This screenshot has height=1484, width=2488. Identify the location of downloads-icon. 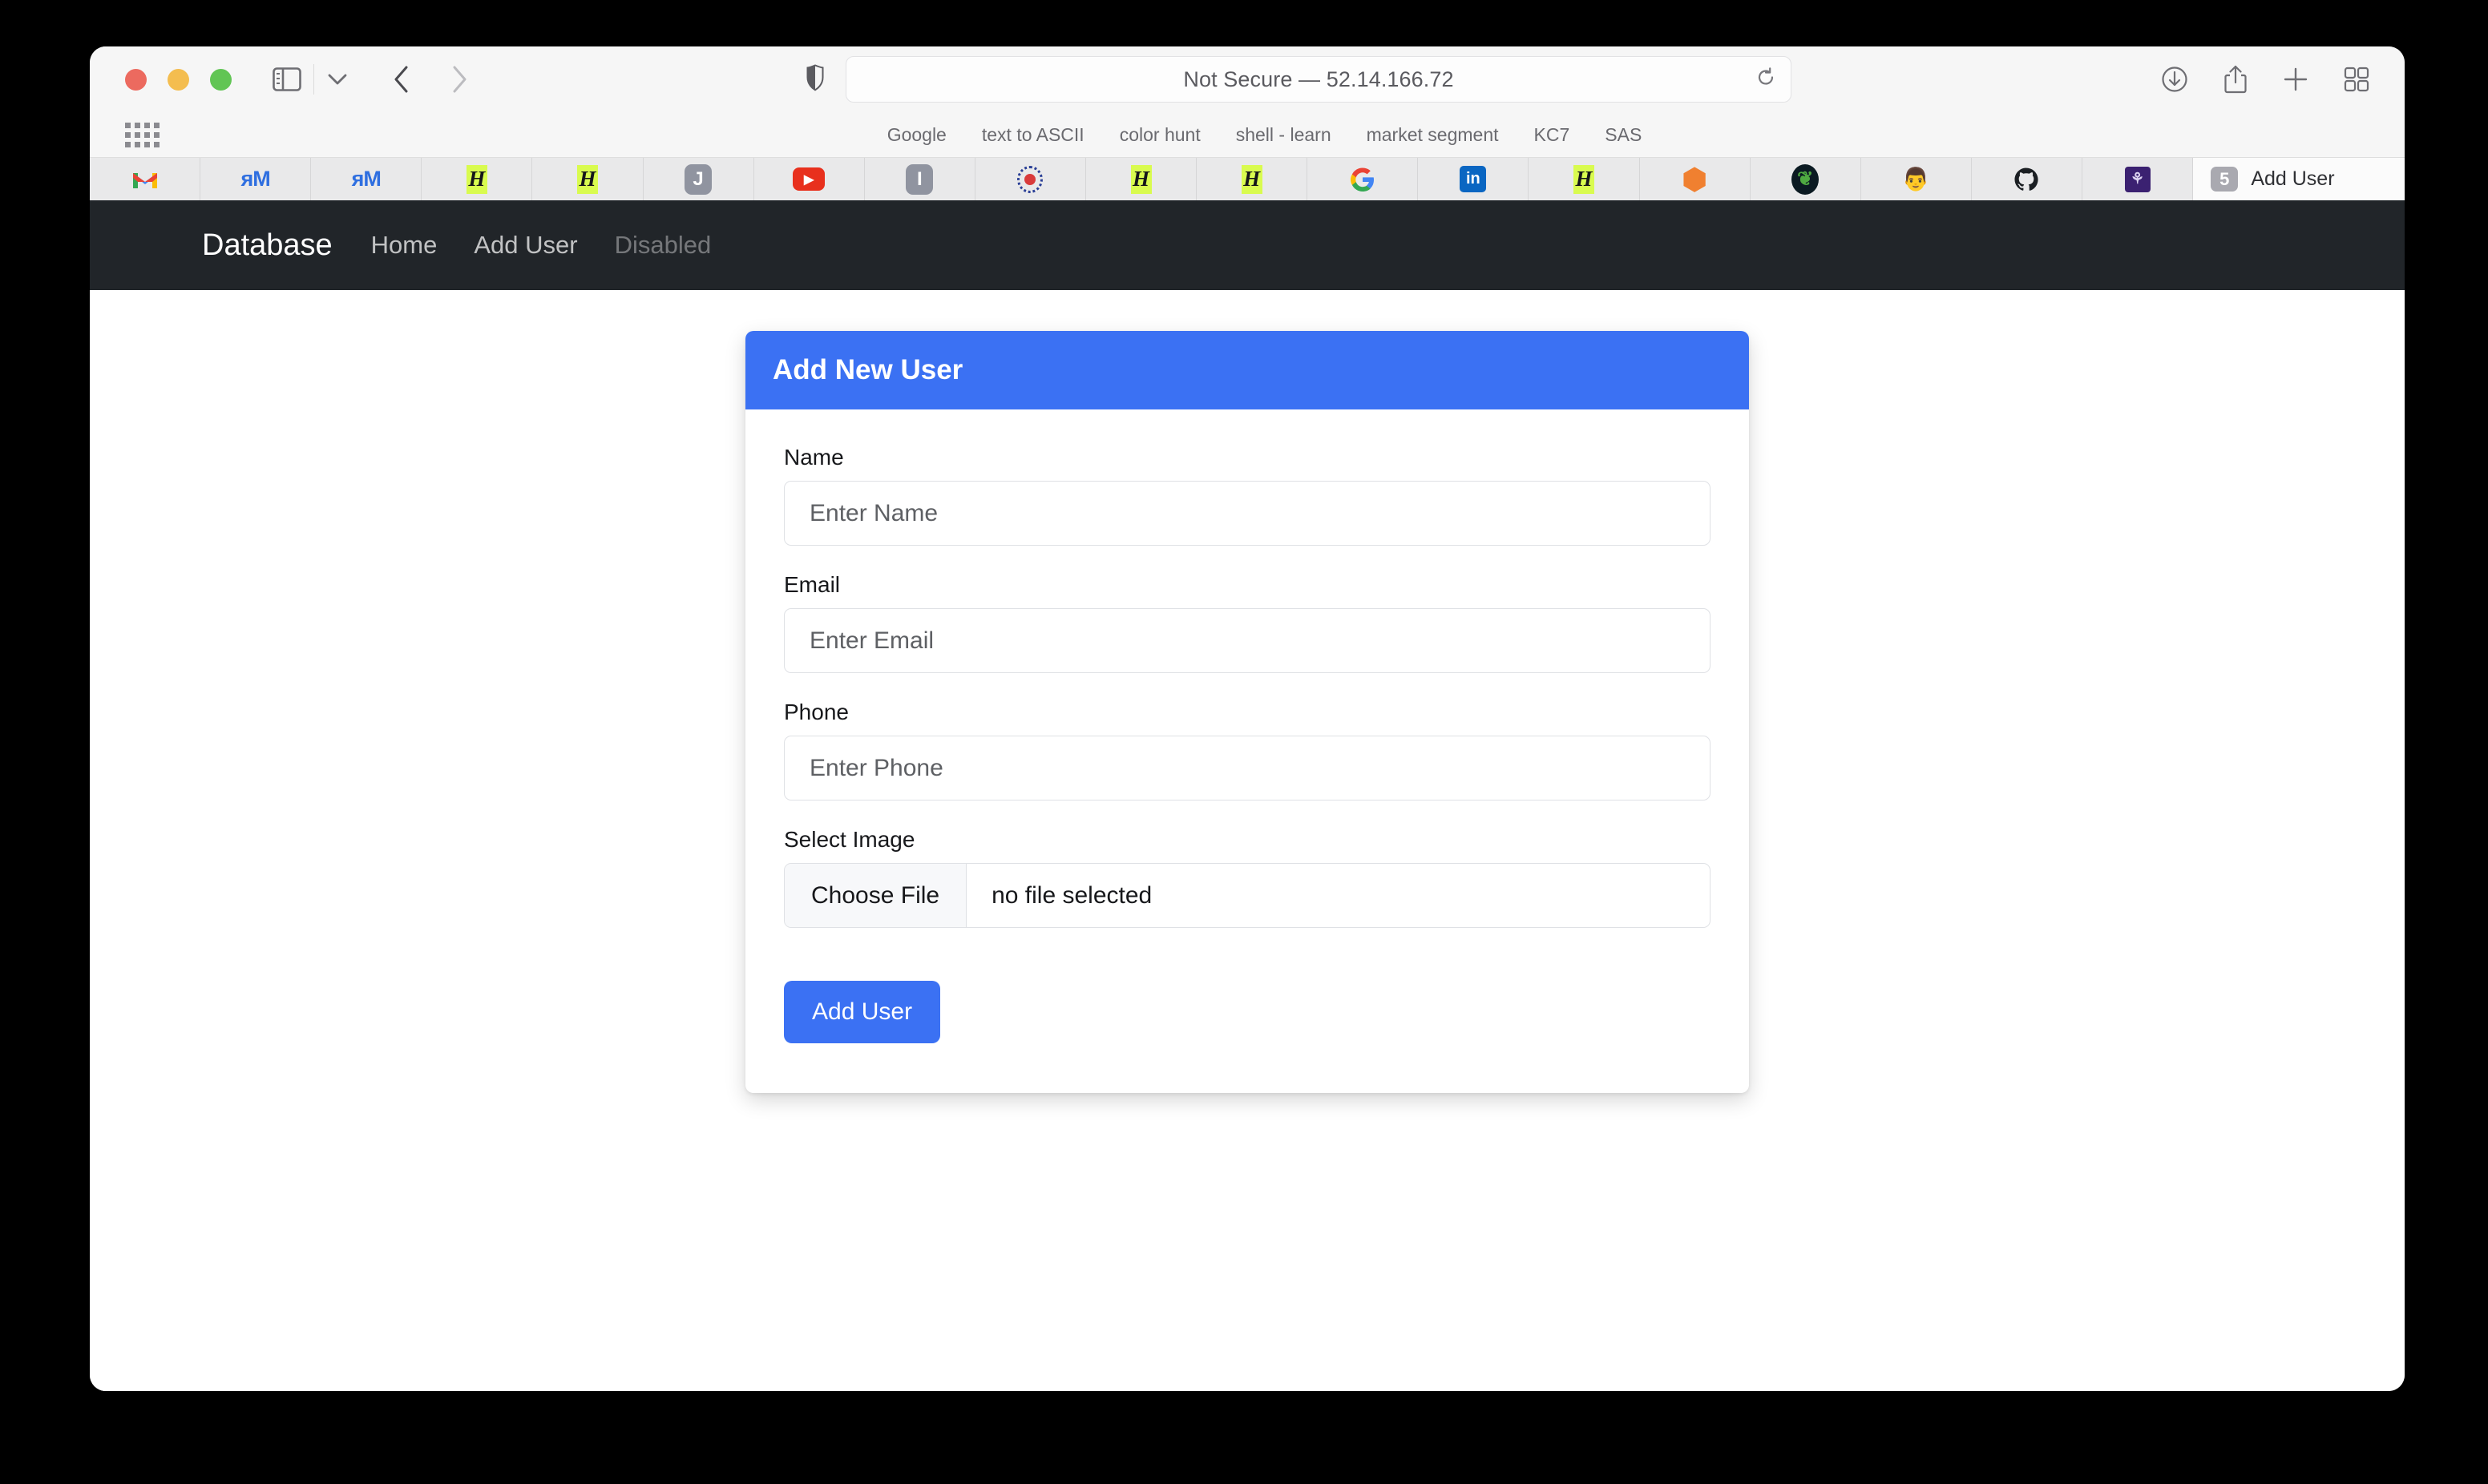
(2174, 80).